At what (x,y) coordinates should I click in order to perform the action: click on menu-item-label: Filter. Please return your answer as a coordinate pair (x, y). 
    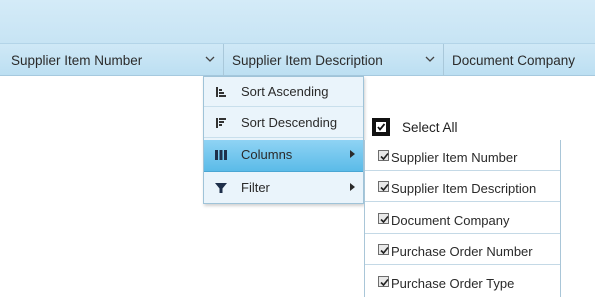
    Looking at the image, I should click on (255, 187).